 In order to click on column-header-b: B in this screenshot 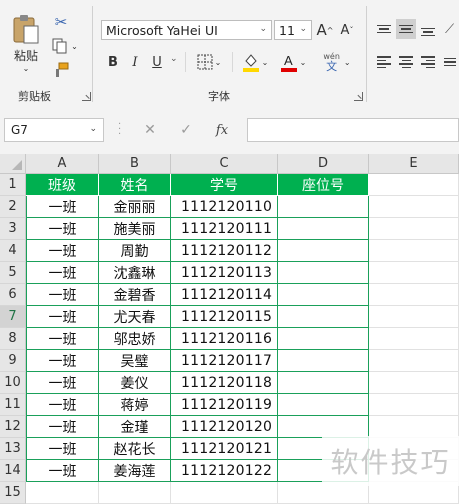, I will do `click(135, 164)`.